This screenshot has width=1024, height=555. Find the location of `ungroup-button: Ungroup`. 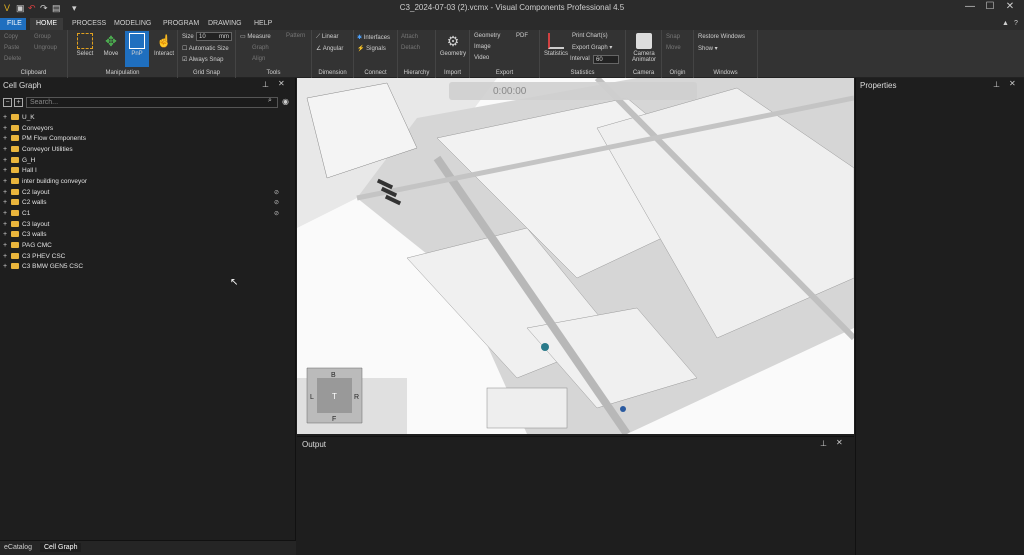

ungroup-button: Ungroup is located at coordinates (45, 48).